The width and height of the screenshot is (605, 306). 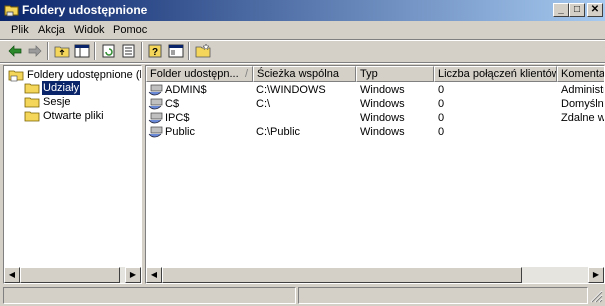 What do you see at coordinates (263, 104) in the screenshot?
I see `cell-path: C:\` at bounding box center [263, 104].